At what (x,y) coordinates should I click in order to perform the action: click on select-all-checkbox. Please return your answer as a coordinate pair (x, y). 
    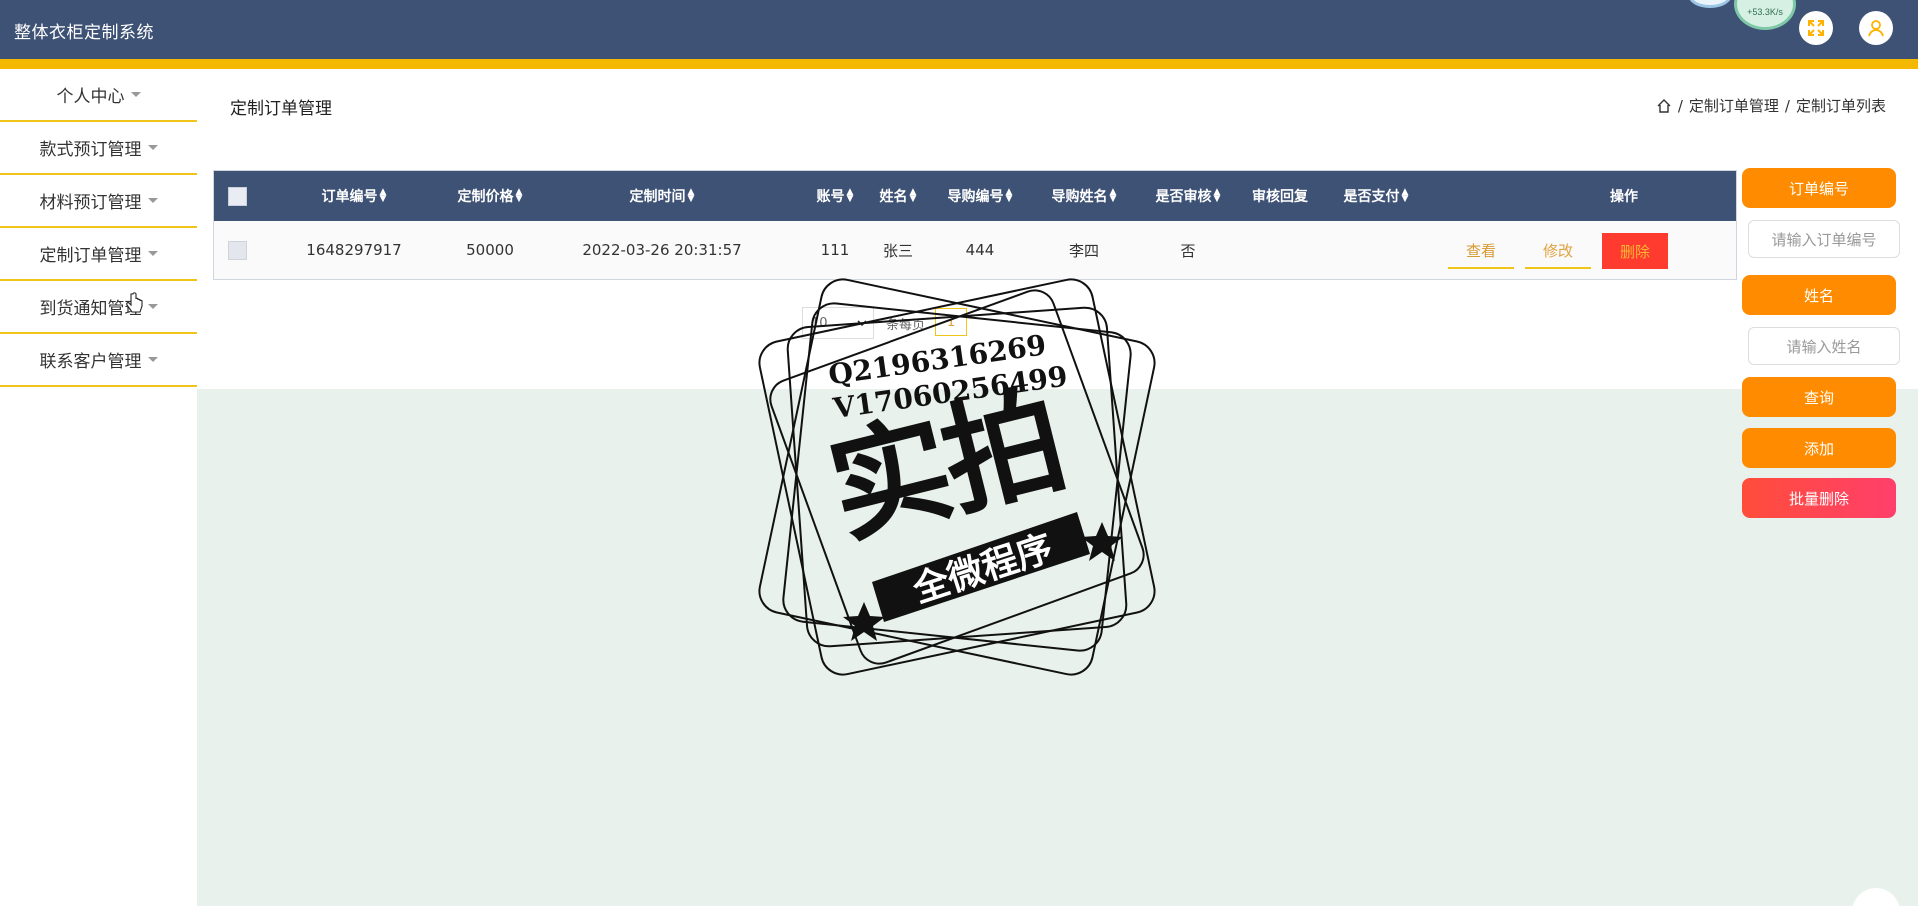
    Looking at the image, I should click on (237, 196).